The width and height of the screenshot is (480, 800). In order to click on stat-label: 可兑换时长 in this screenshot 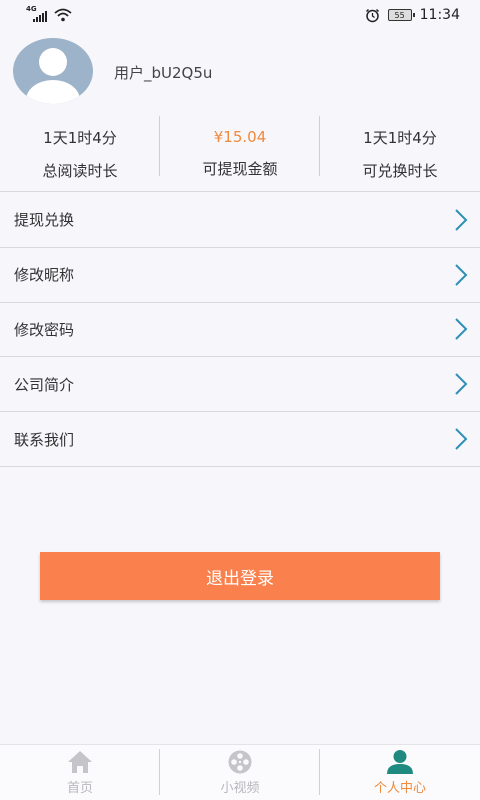, I will do `click(400, 170)`.